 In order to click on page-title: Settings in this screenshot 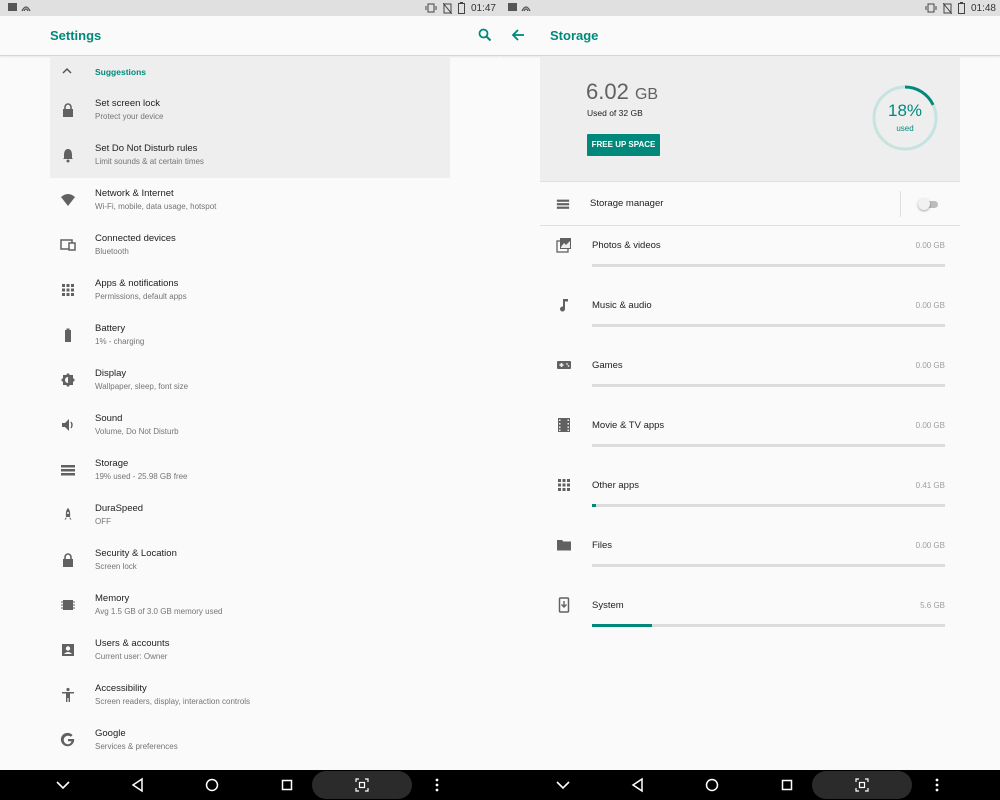, I will do `click(76, 35)`.